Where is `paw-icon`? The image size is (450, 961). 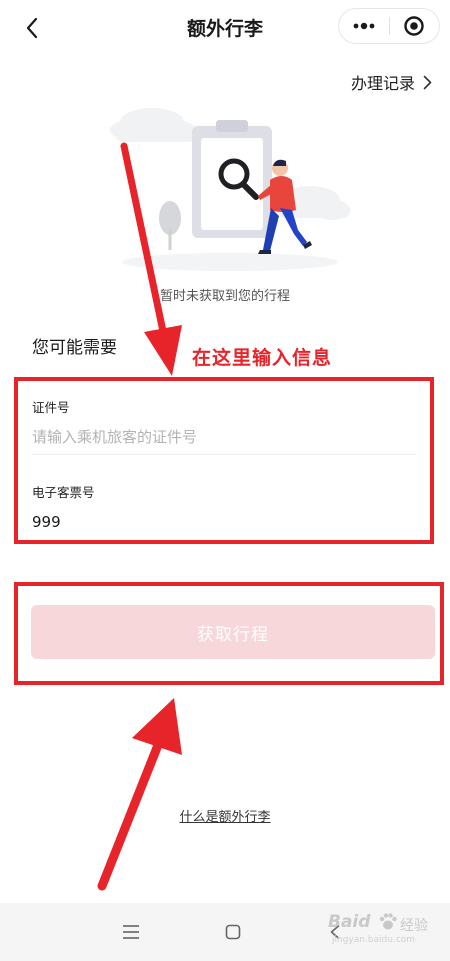
paw-icon is located at coordinates (388, 921).